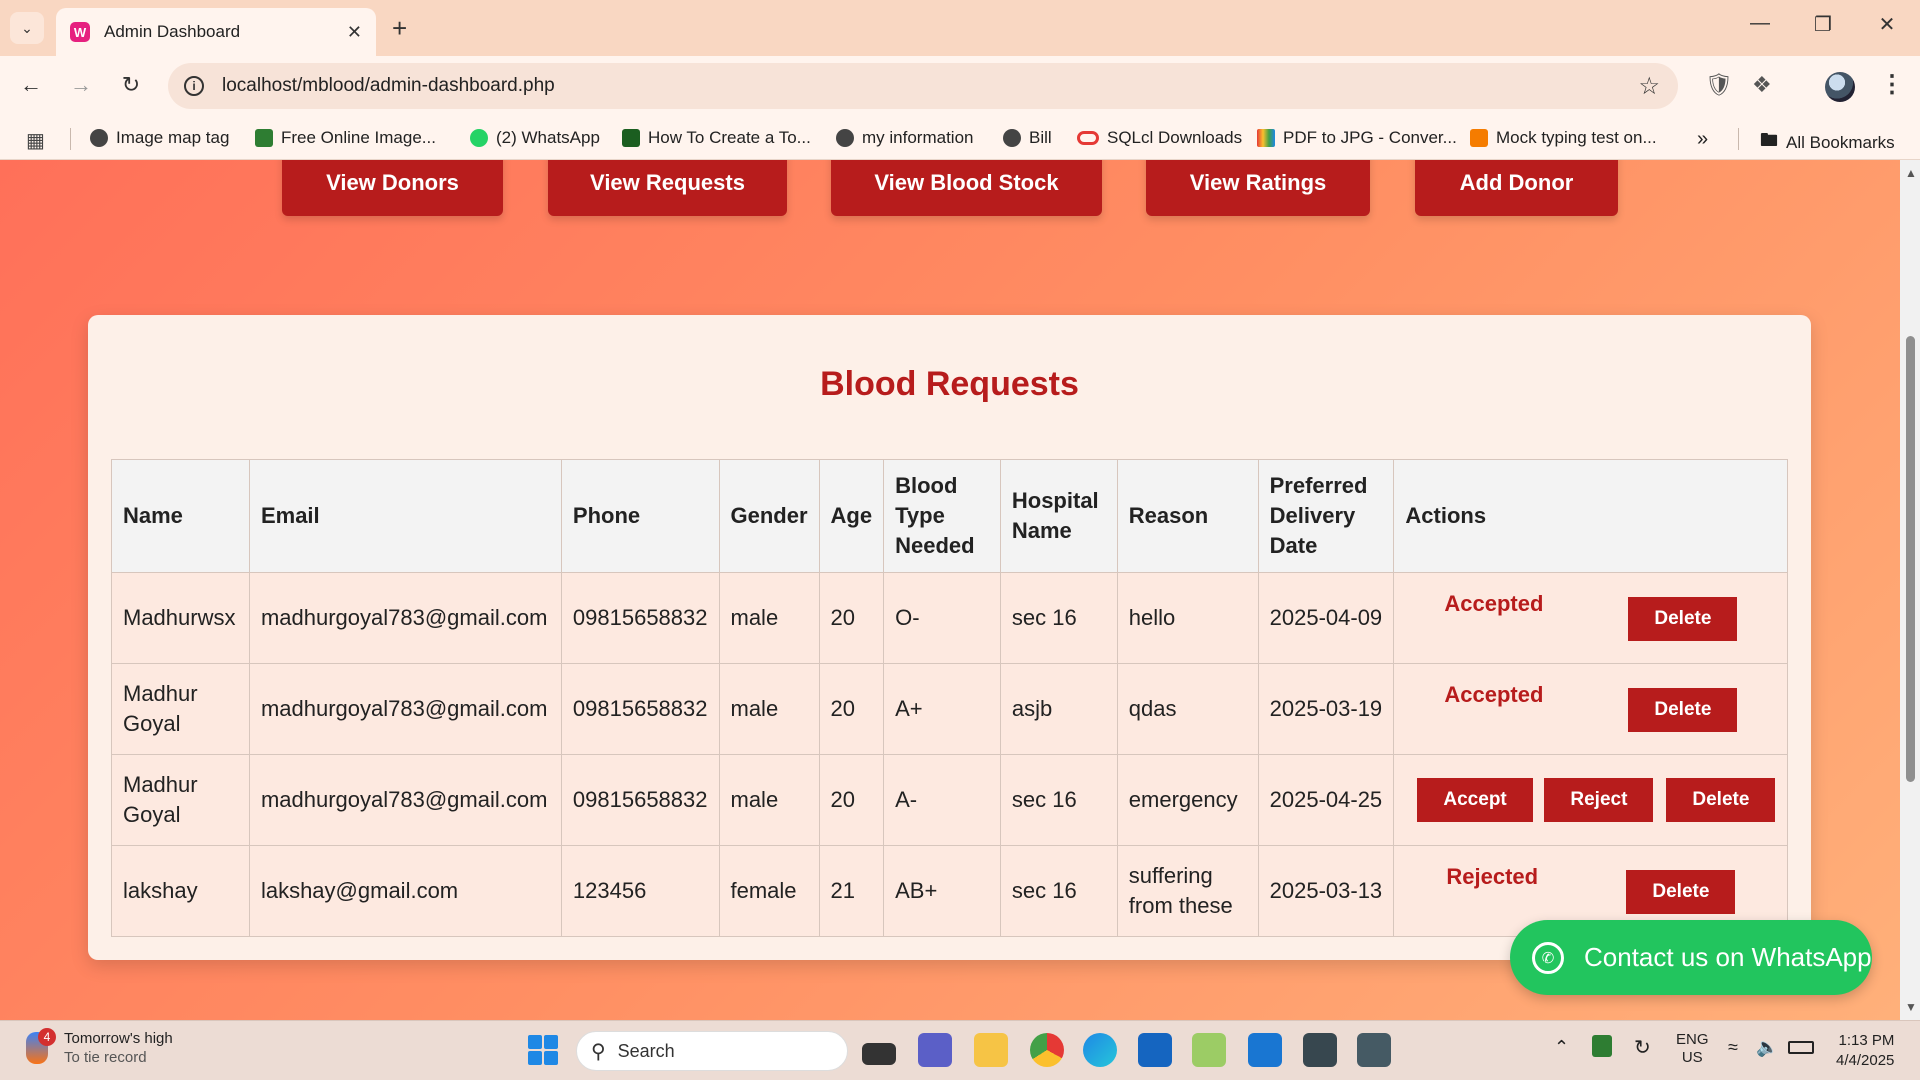  What do you see at coordinates (712, 1051) in the screenshot?
I see `taskbar-search: ⚲ Search` at bounding box center [712, 1051].